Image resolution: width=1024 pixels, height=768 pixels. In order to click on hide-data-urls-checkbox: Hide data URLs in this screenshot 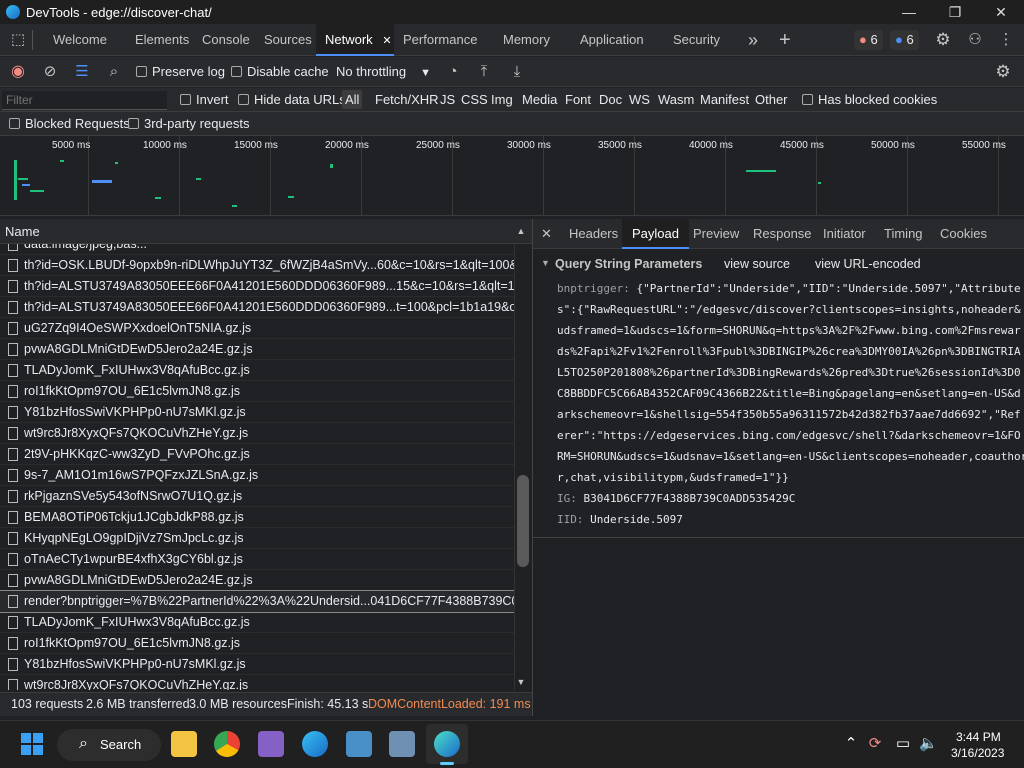, I will do `click(292, 99)`.